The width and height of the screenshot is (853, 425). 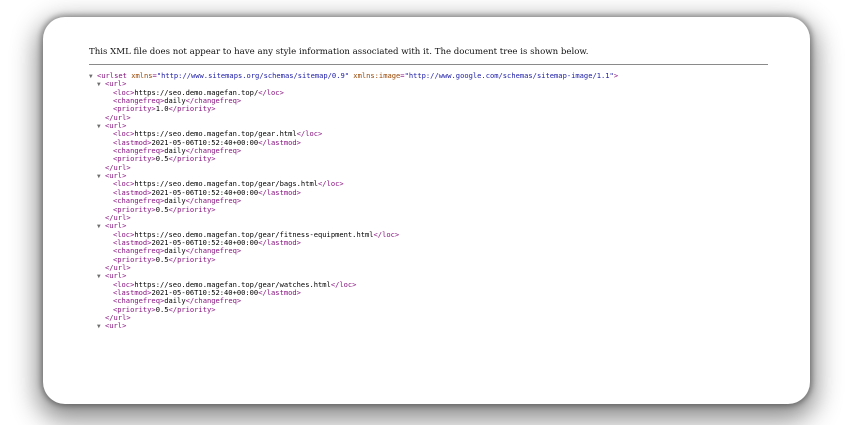 I want to click on url-open-line: ▼ <url>, so click(x=353, y=326).